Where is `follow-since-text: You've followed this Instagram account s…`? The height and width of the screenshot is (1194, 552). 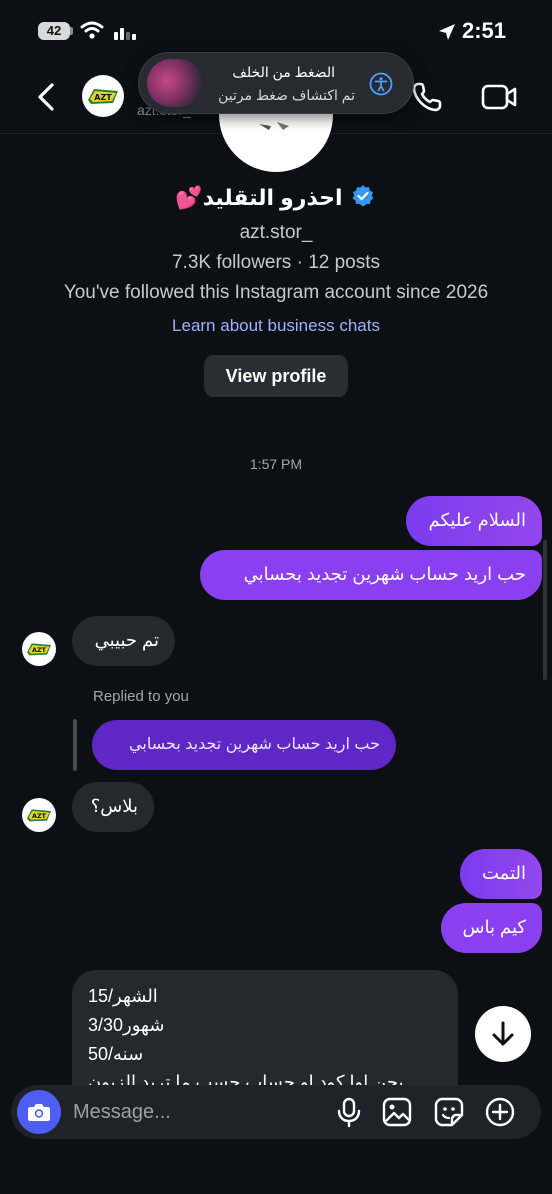 follow-since-text: You've followed this Instagram account s… is located at coordinates (276, 292).